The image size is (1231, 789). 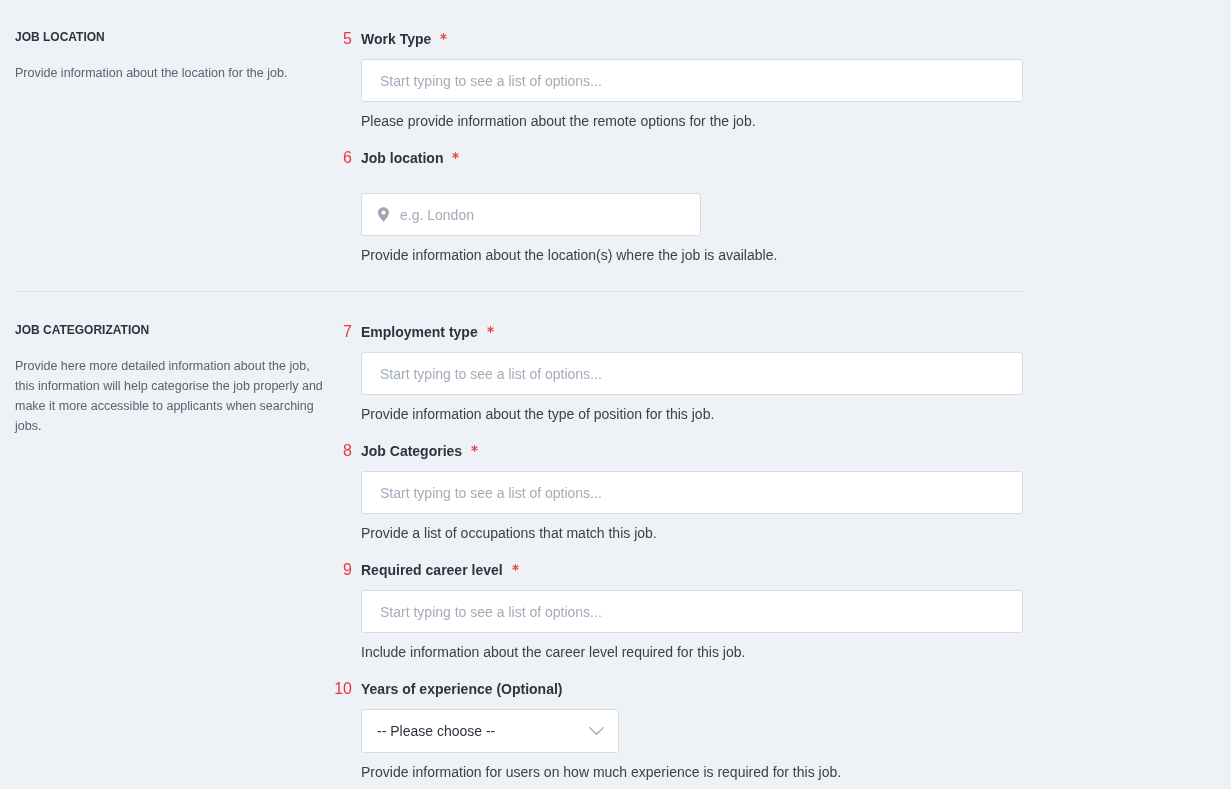 I want to click on select-dropdown: -- Please choose --, so click(x=490, y=731).